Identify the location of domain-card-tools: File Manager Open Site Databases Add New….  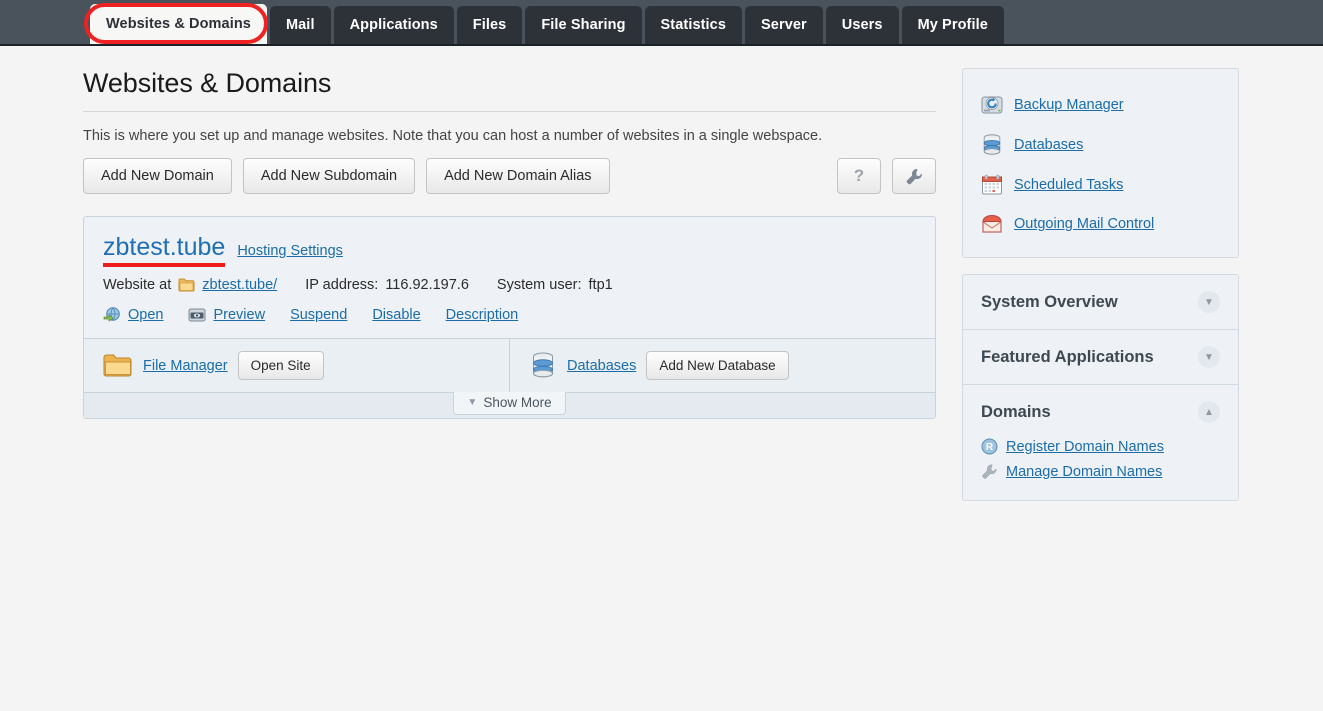
(509, 365).